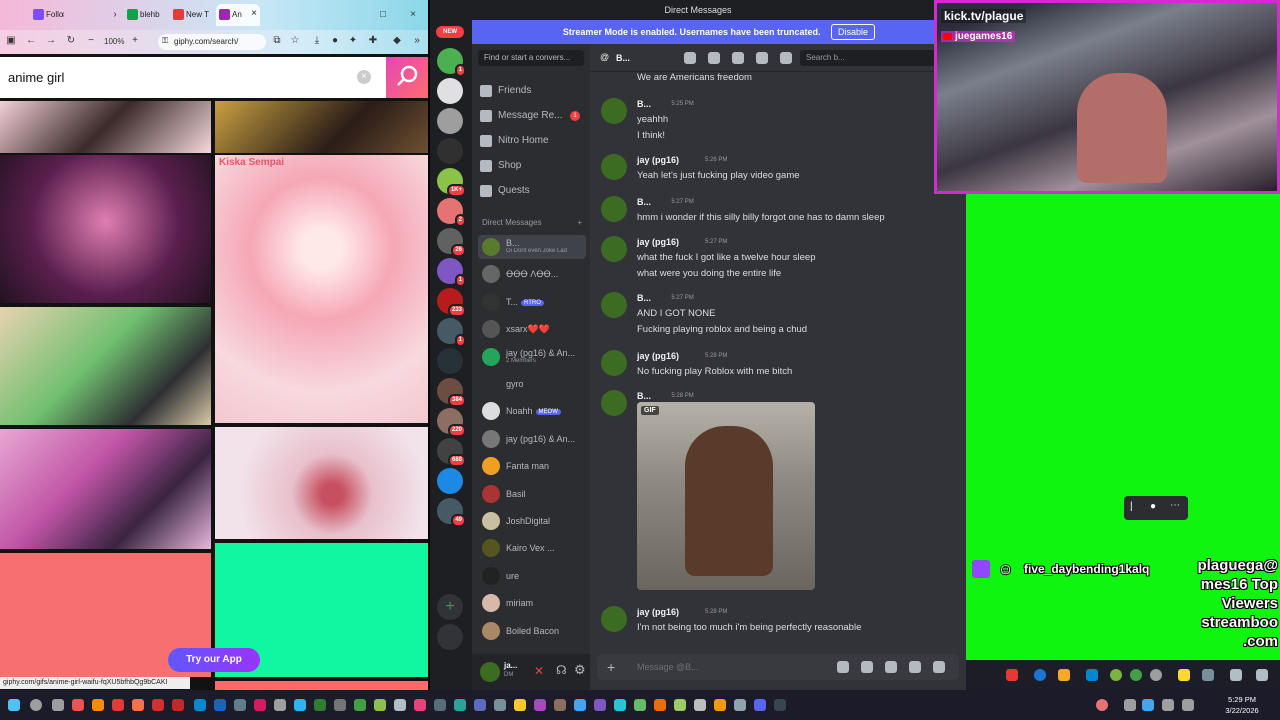  What do you see at coordinates (321, 685) in the screenshot?
I see `gif-placeholder` at bounding box center [321, 685].